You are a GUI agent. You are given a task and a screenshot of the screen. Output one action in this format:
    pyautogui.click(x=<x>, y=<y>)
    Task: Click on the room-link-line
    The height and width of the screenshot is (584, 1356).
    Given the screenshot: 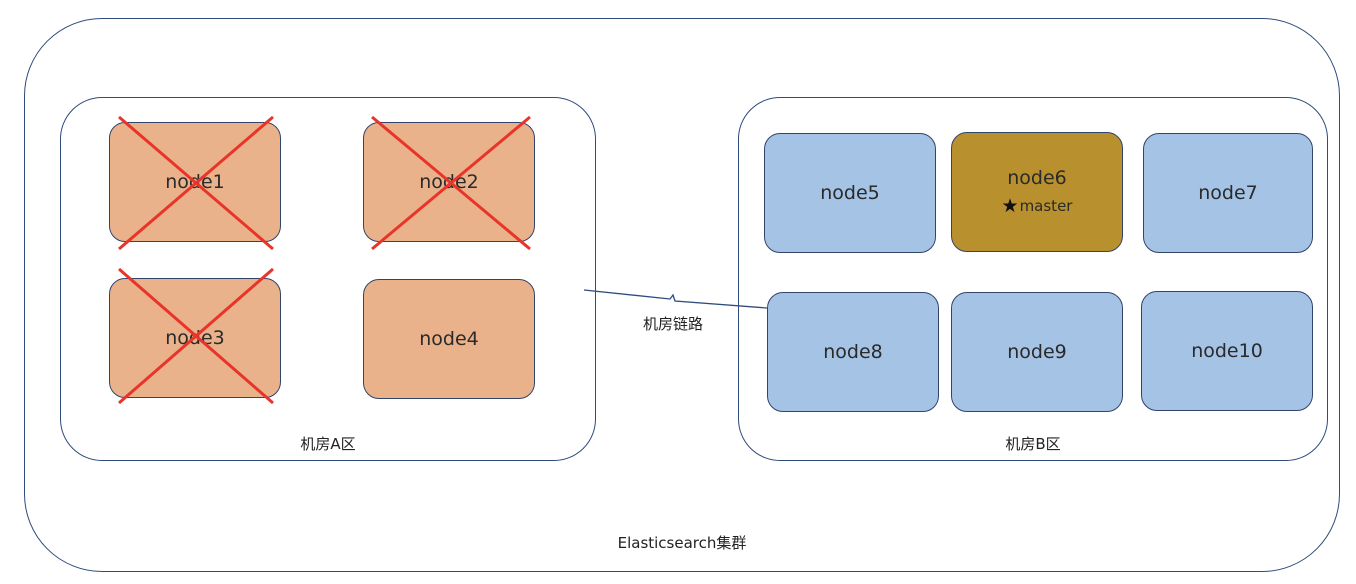 What is the action you would take?
    pyautogui.click(x=675, y=299)
    